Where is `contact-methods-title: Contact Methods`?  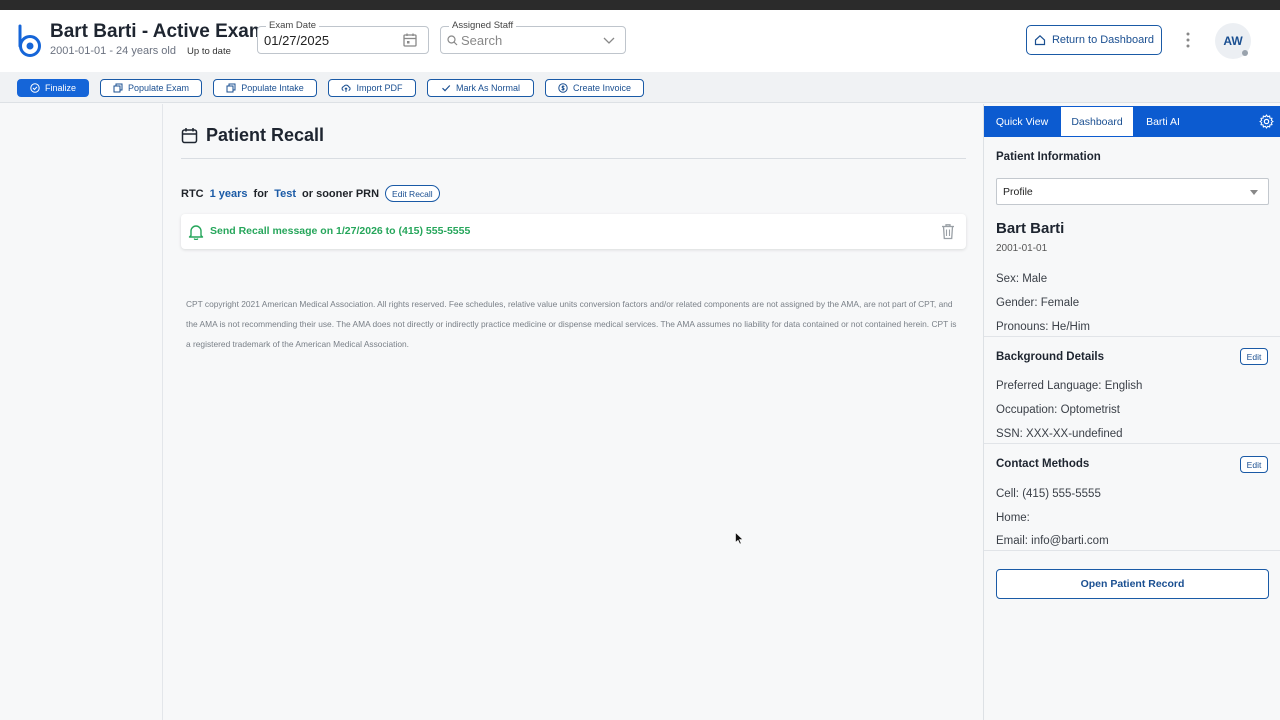
contact-methods-title: Contact Methods is located at coordinates (1043, 464).